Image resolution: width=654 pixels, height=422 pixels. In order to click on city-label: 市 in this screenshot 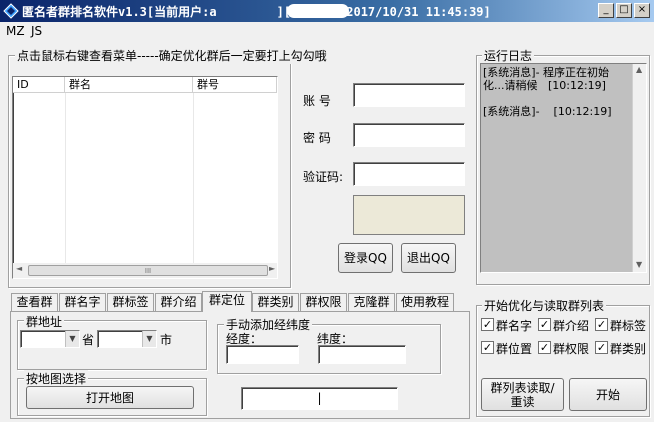, I will do `click(166, 340)`.